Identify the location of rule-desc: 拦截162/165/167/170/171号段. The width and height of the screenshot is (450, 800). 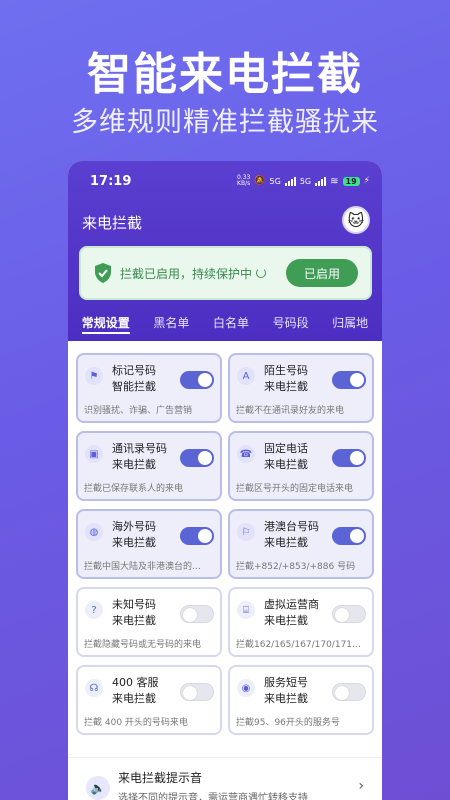
(302, 645).